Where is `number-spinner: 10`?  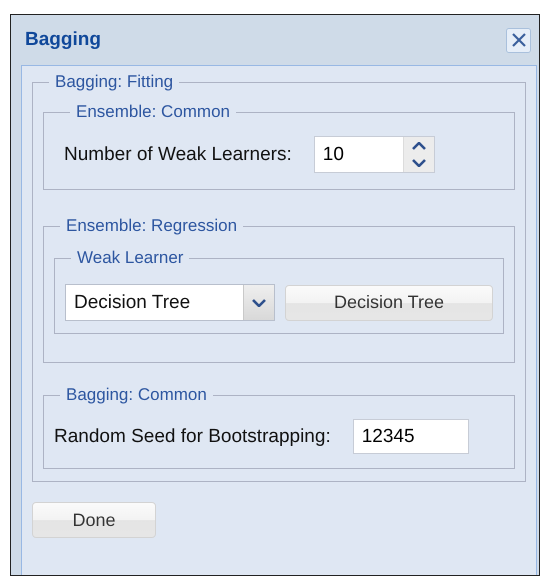
number-spinner: 10 is located at coordinates (374, 154).